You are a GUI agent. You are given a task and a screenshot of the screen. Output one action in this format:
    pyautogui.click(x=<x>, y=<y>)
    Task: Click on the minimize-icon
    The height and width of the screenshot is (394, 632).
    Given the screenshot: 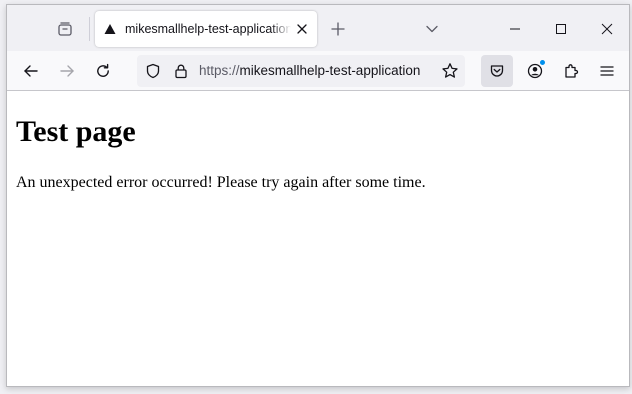 What is the action you would take?
    pyautogui.click(x=515, y=29)
    